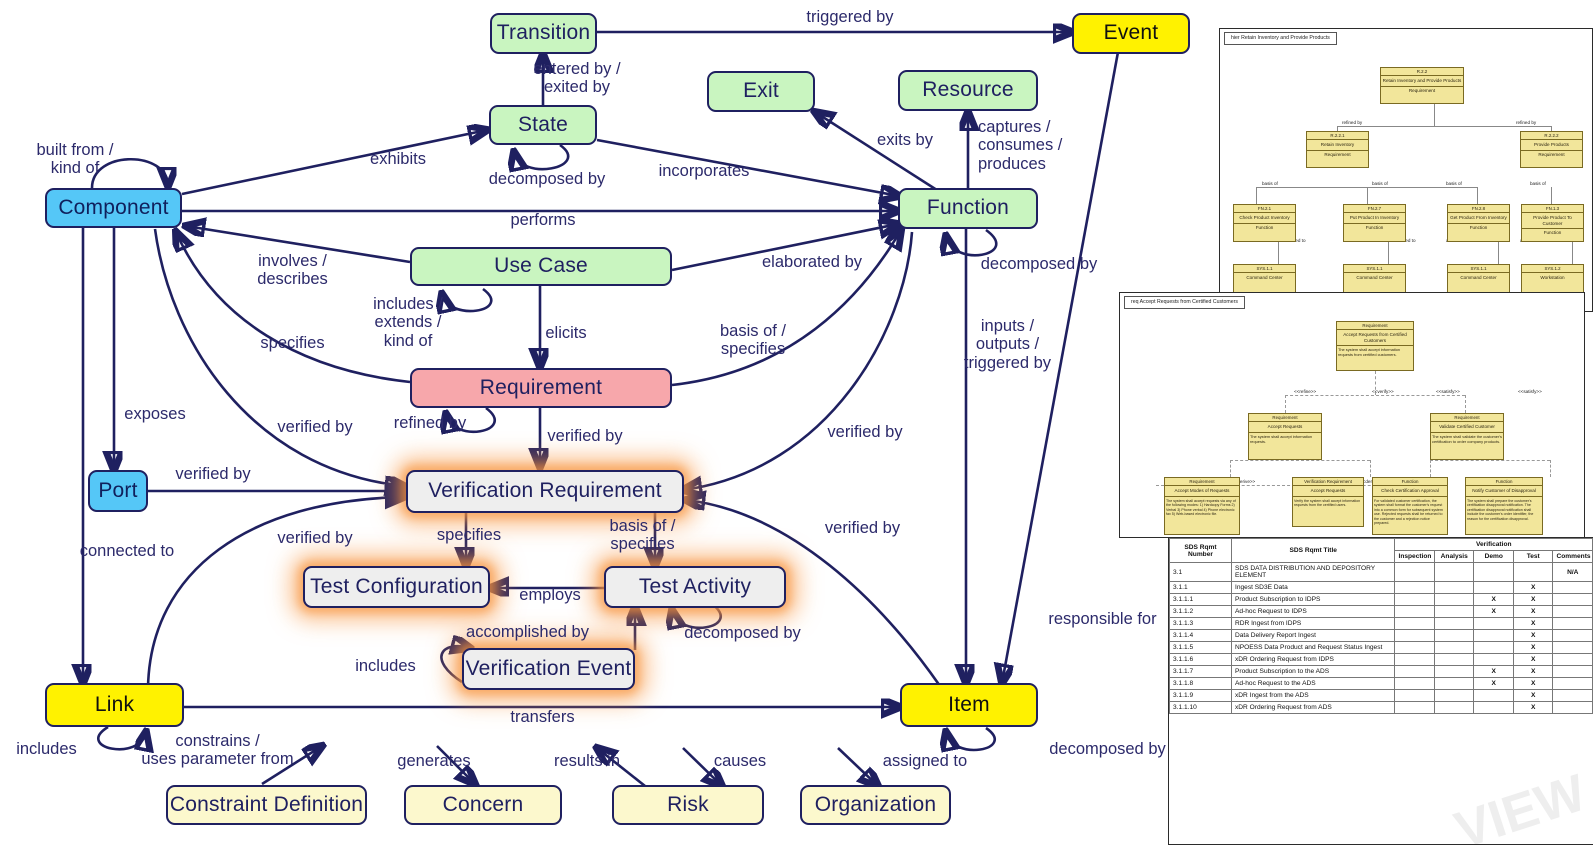 This screenshot has width=1593, height=845. I want to click on table-row: 3.1.1.10 xDR Ordering Request from ADS X, so click(1381, 707).